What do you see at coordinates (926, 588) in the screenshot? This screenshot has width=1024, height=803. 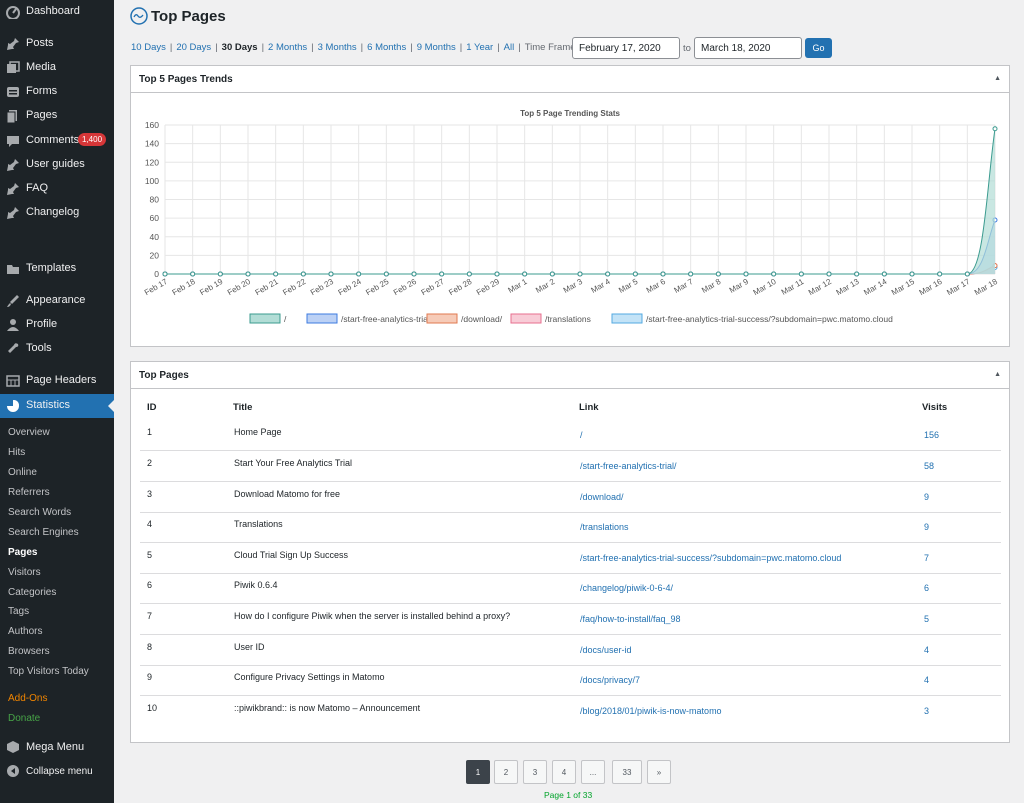 I see `row-visits: 6` at bounding box center [926, 588].